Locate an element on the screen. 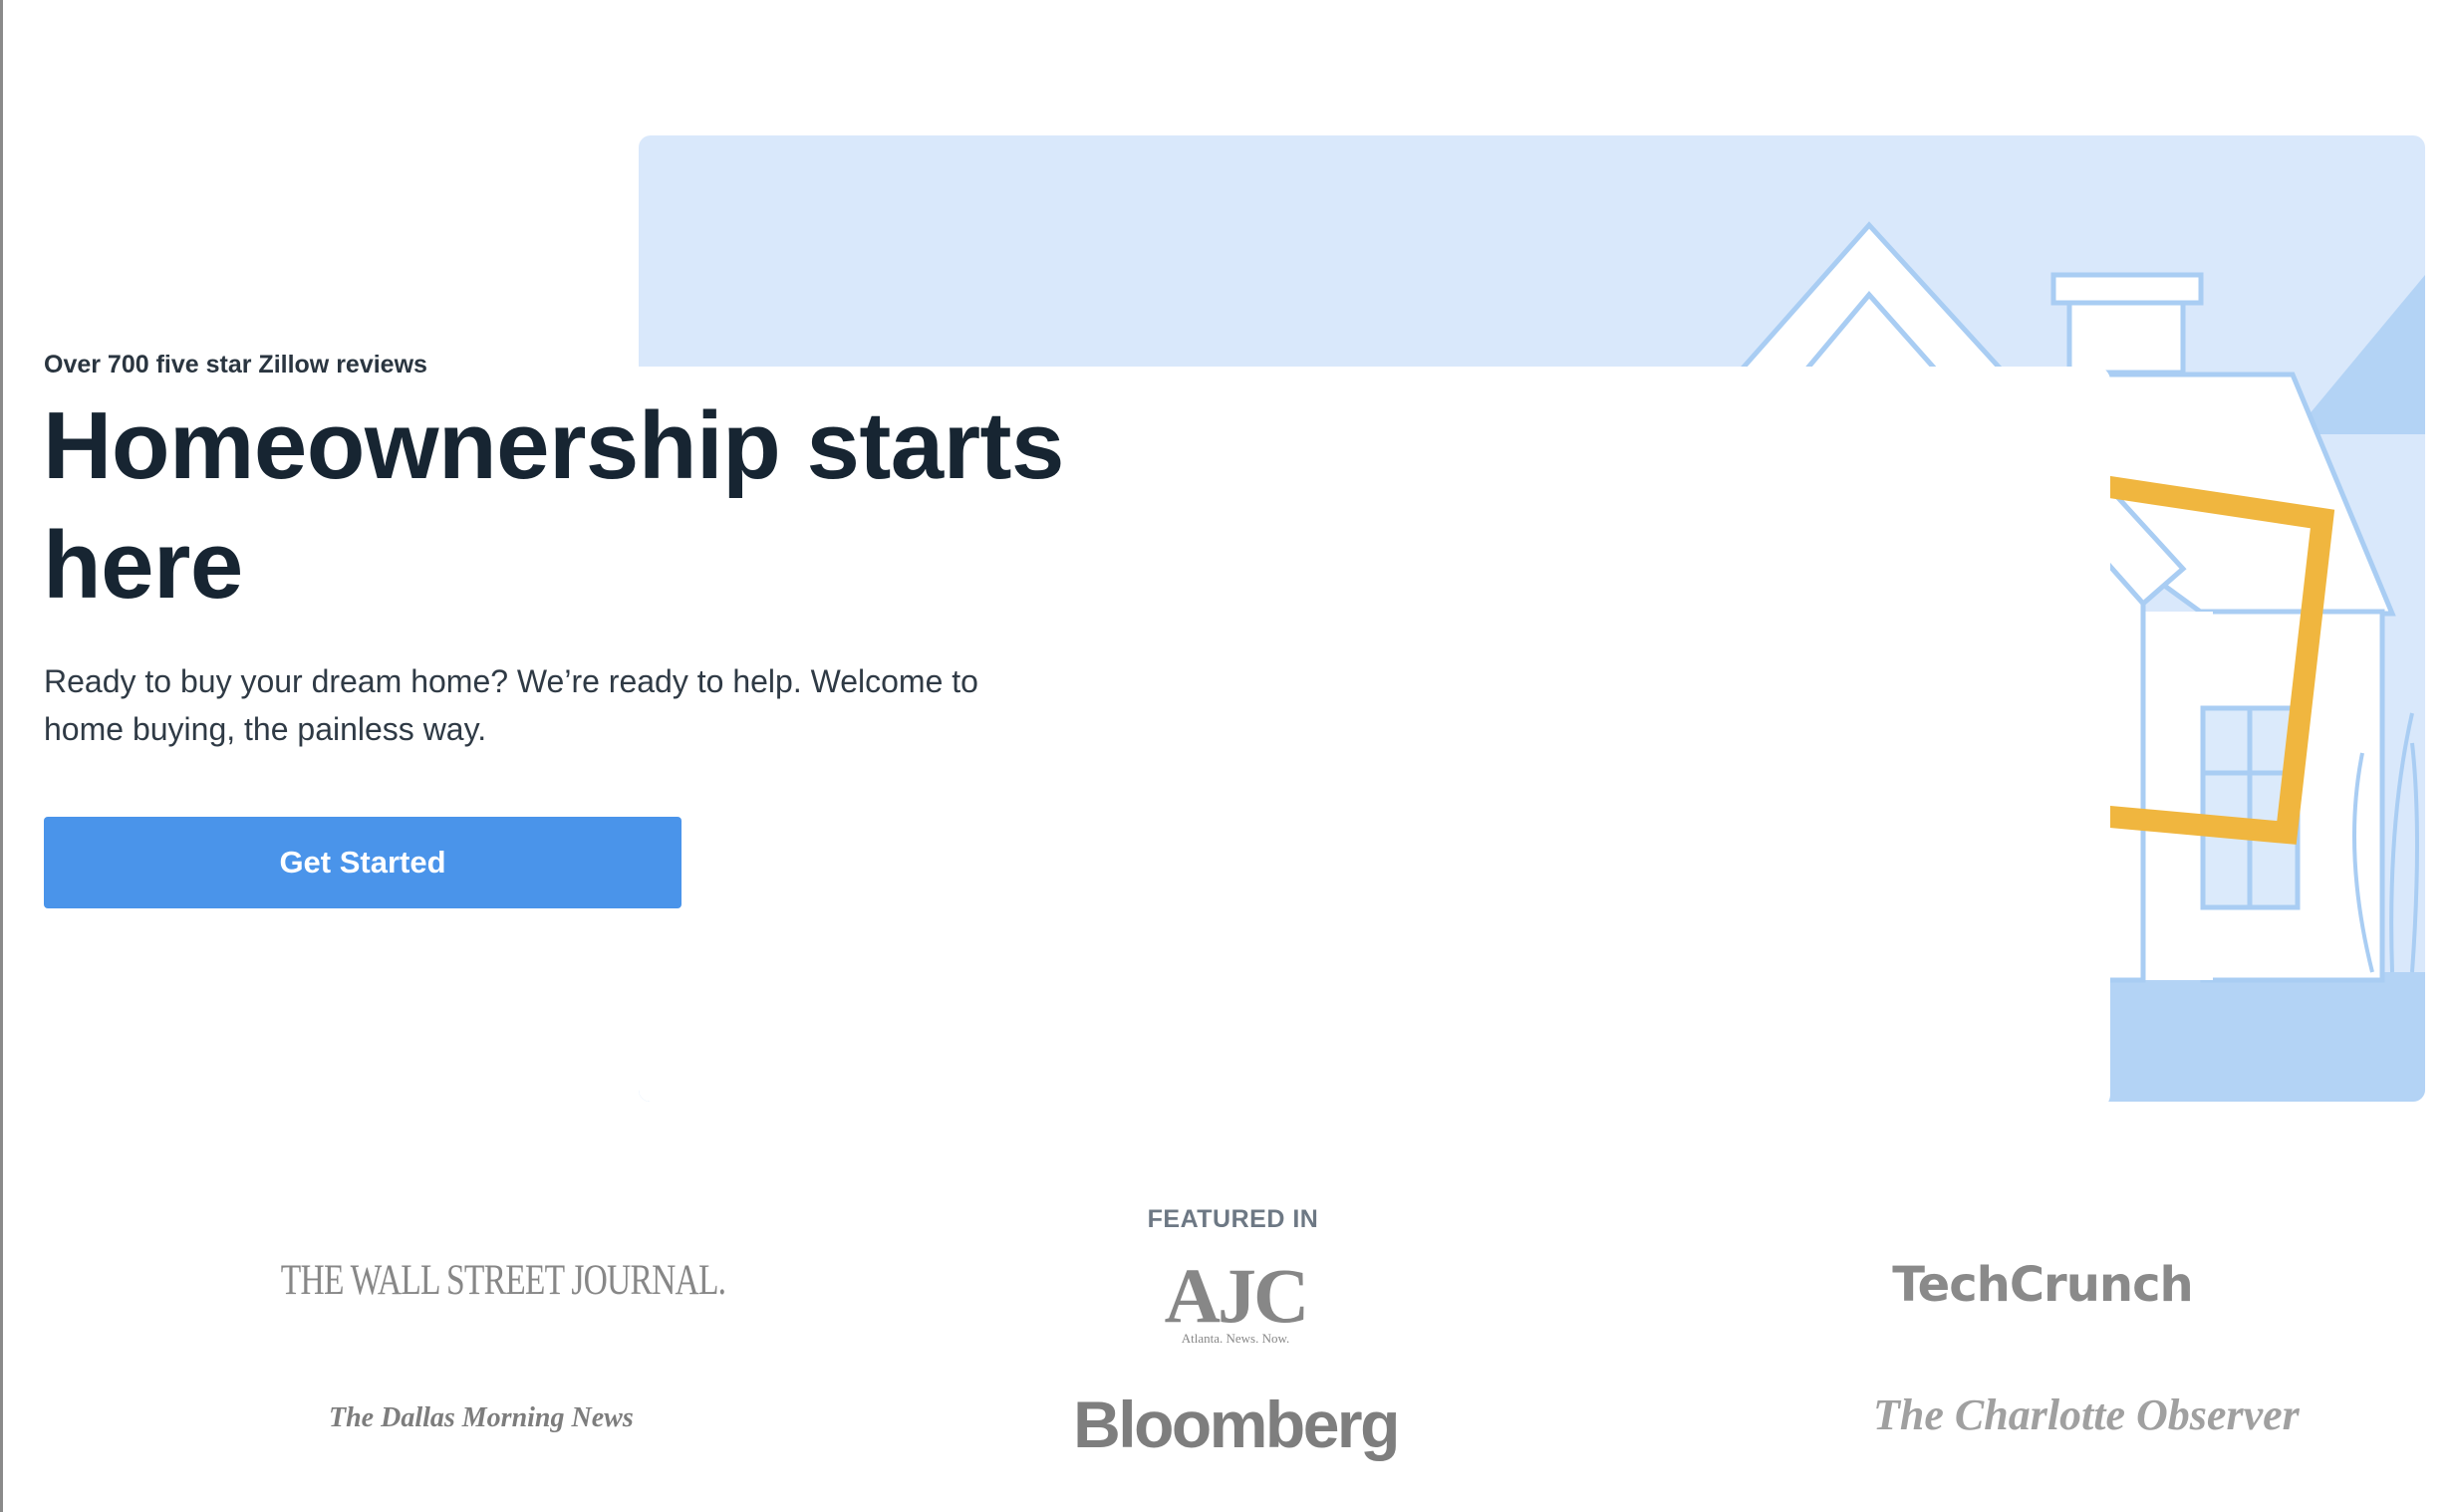  techcrunch-logo: TechCrunch is located at coordinates (2043, 1285).